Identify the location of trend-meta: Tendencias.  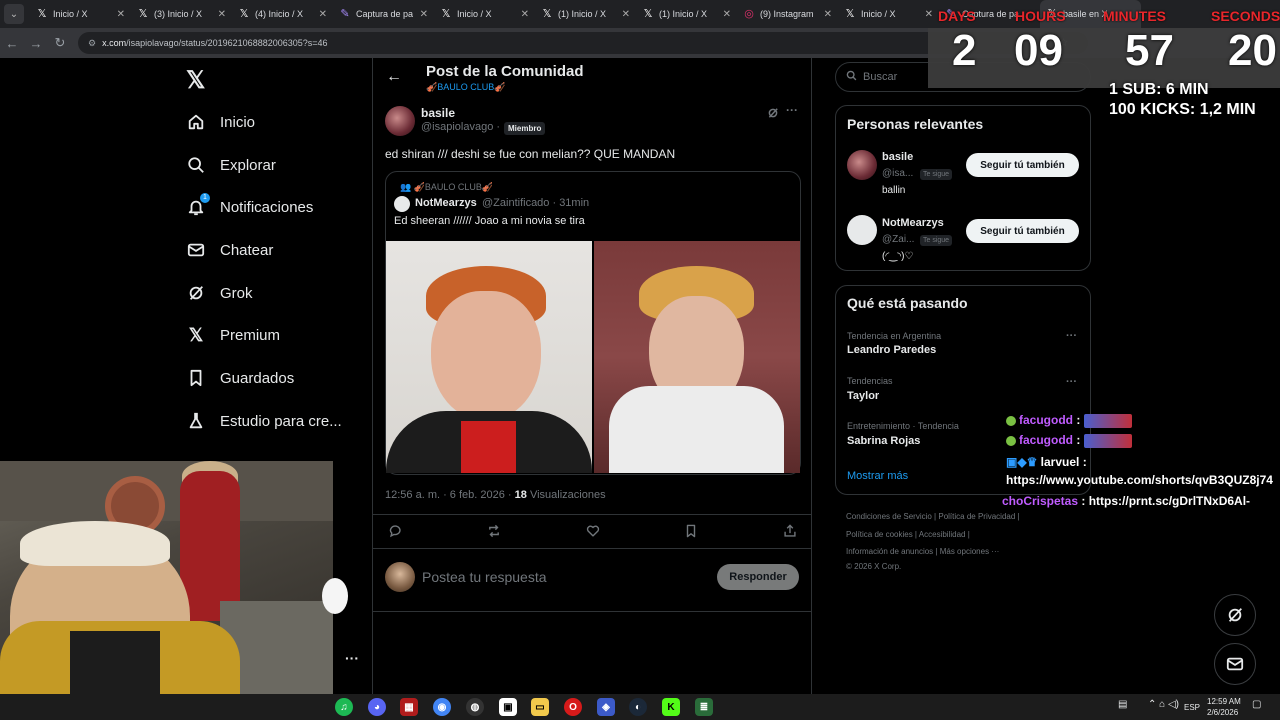
(870, 381).